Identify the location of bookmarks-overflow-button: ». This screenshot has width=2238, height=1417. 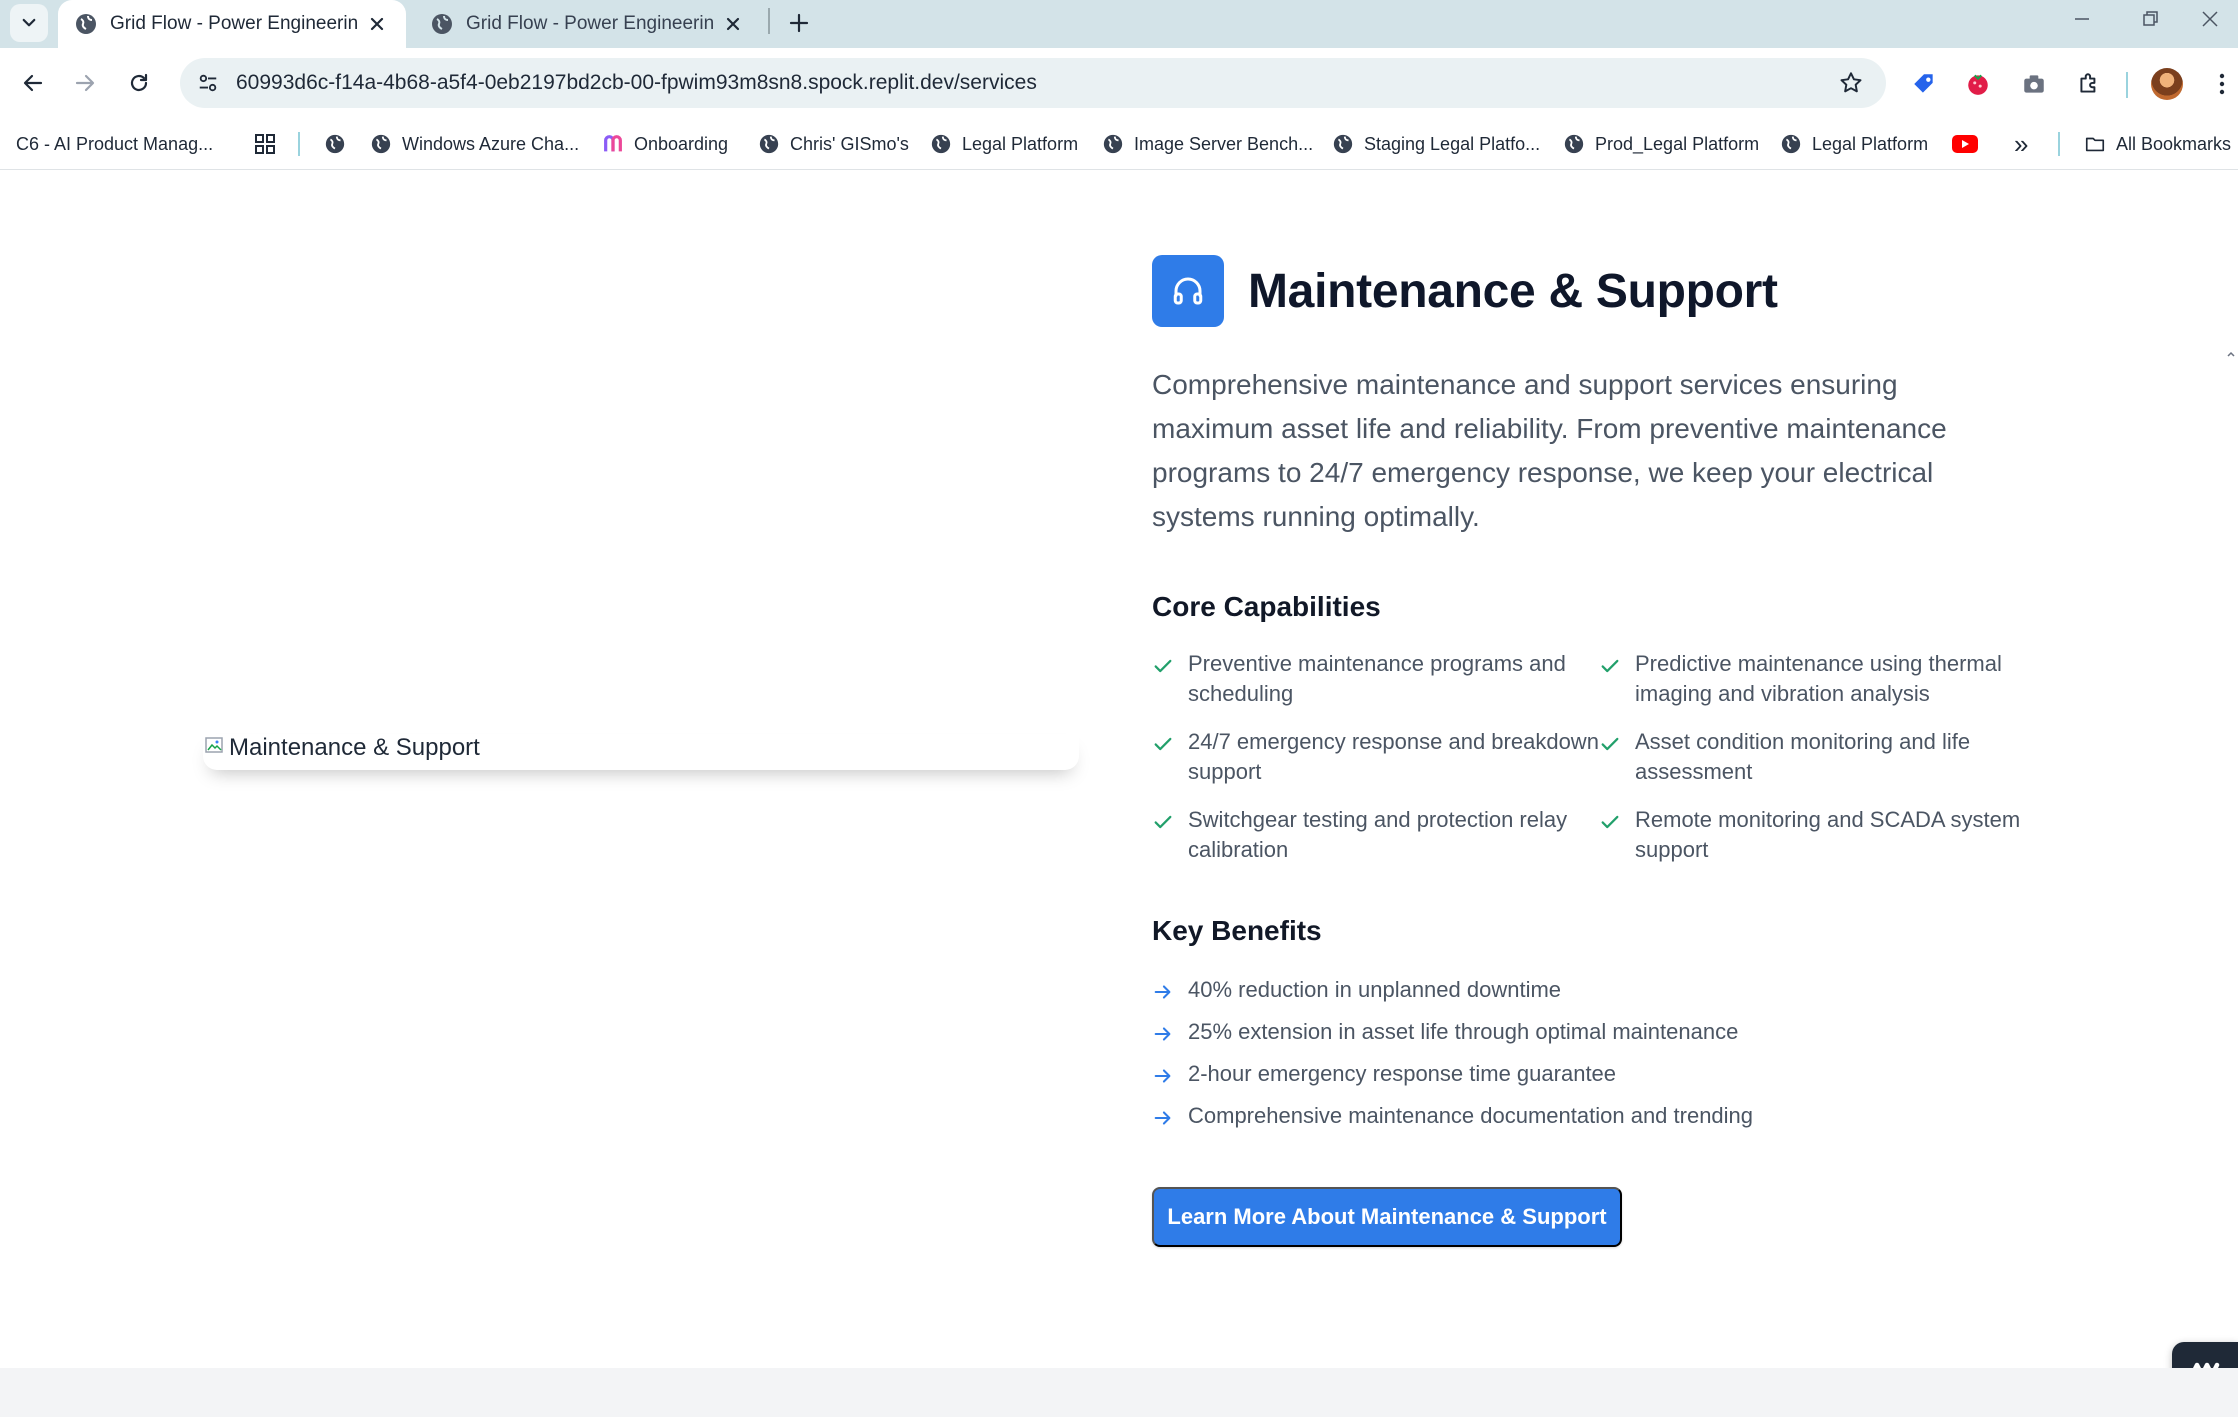
(2021, 144).